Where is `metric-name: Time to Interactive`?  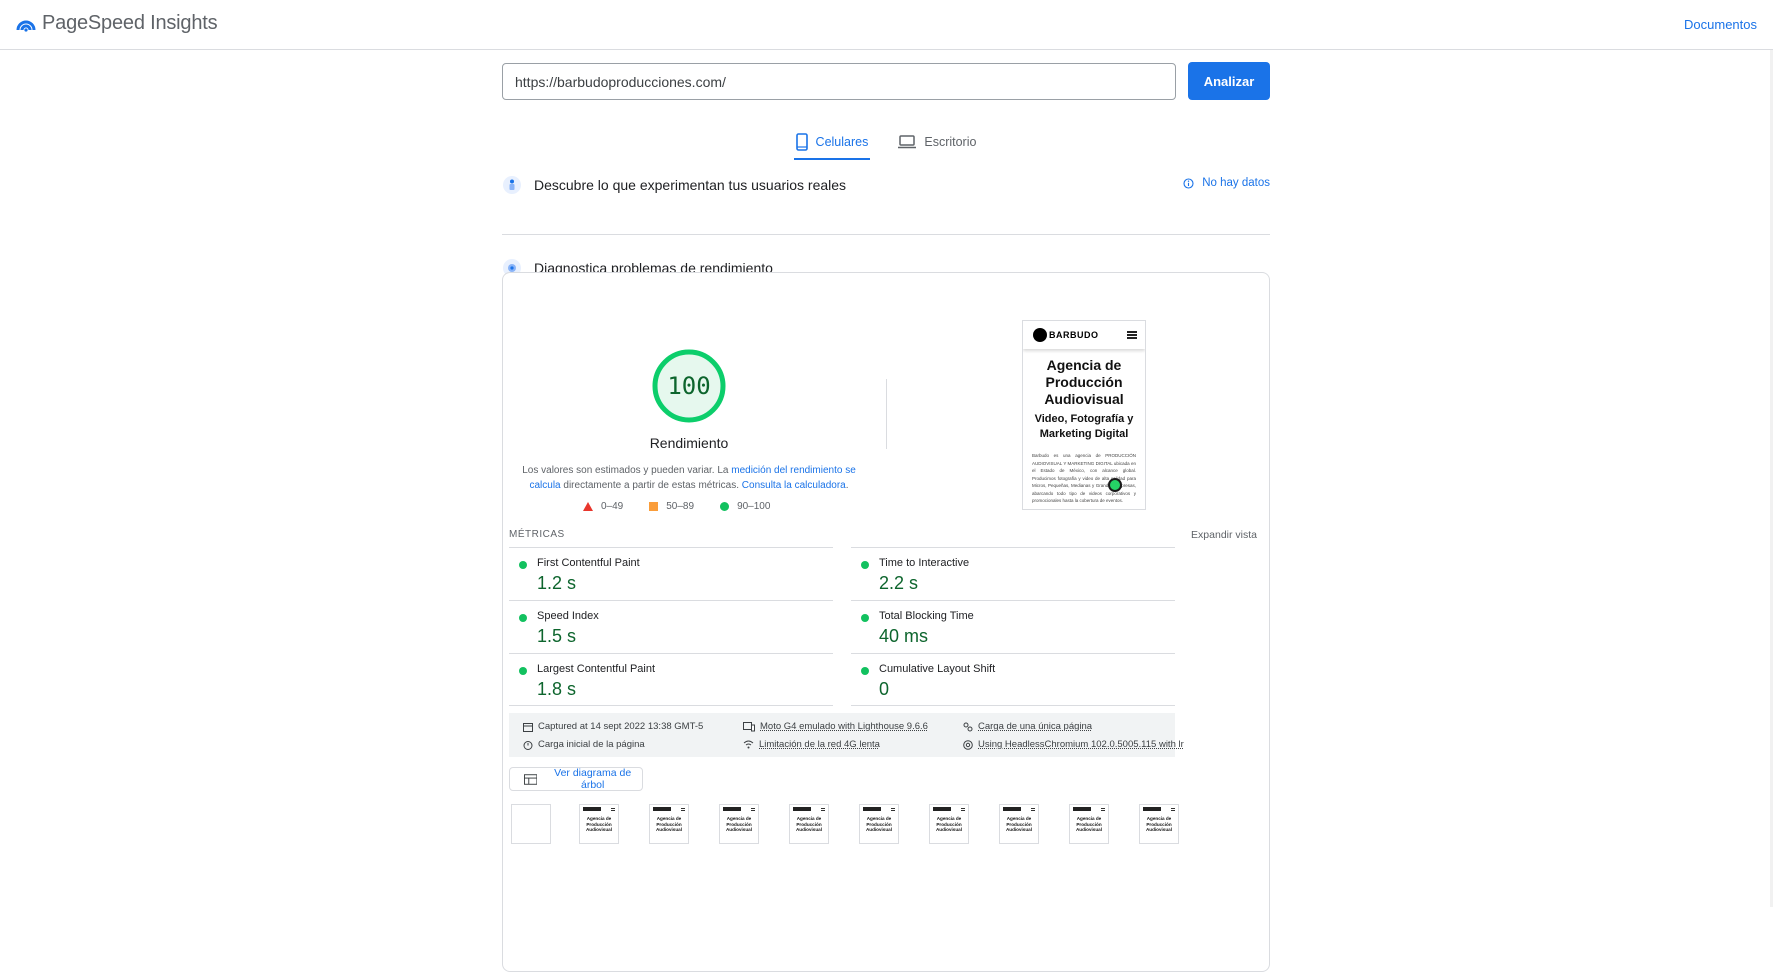 metric-name: Time to Interactive is located at coordinates (924, 563).